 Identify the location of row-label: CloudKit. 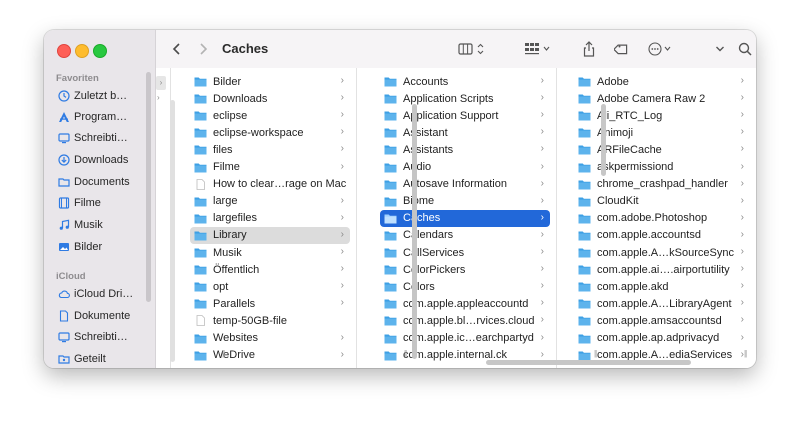
(618, 201).